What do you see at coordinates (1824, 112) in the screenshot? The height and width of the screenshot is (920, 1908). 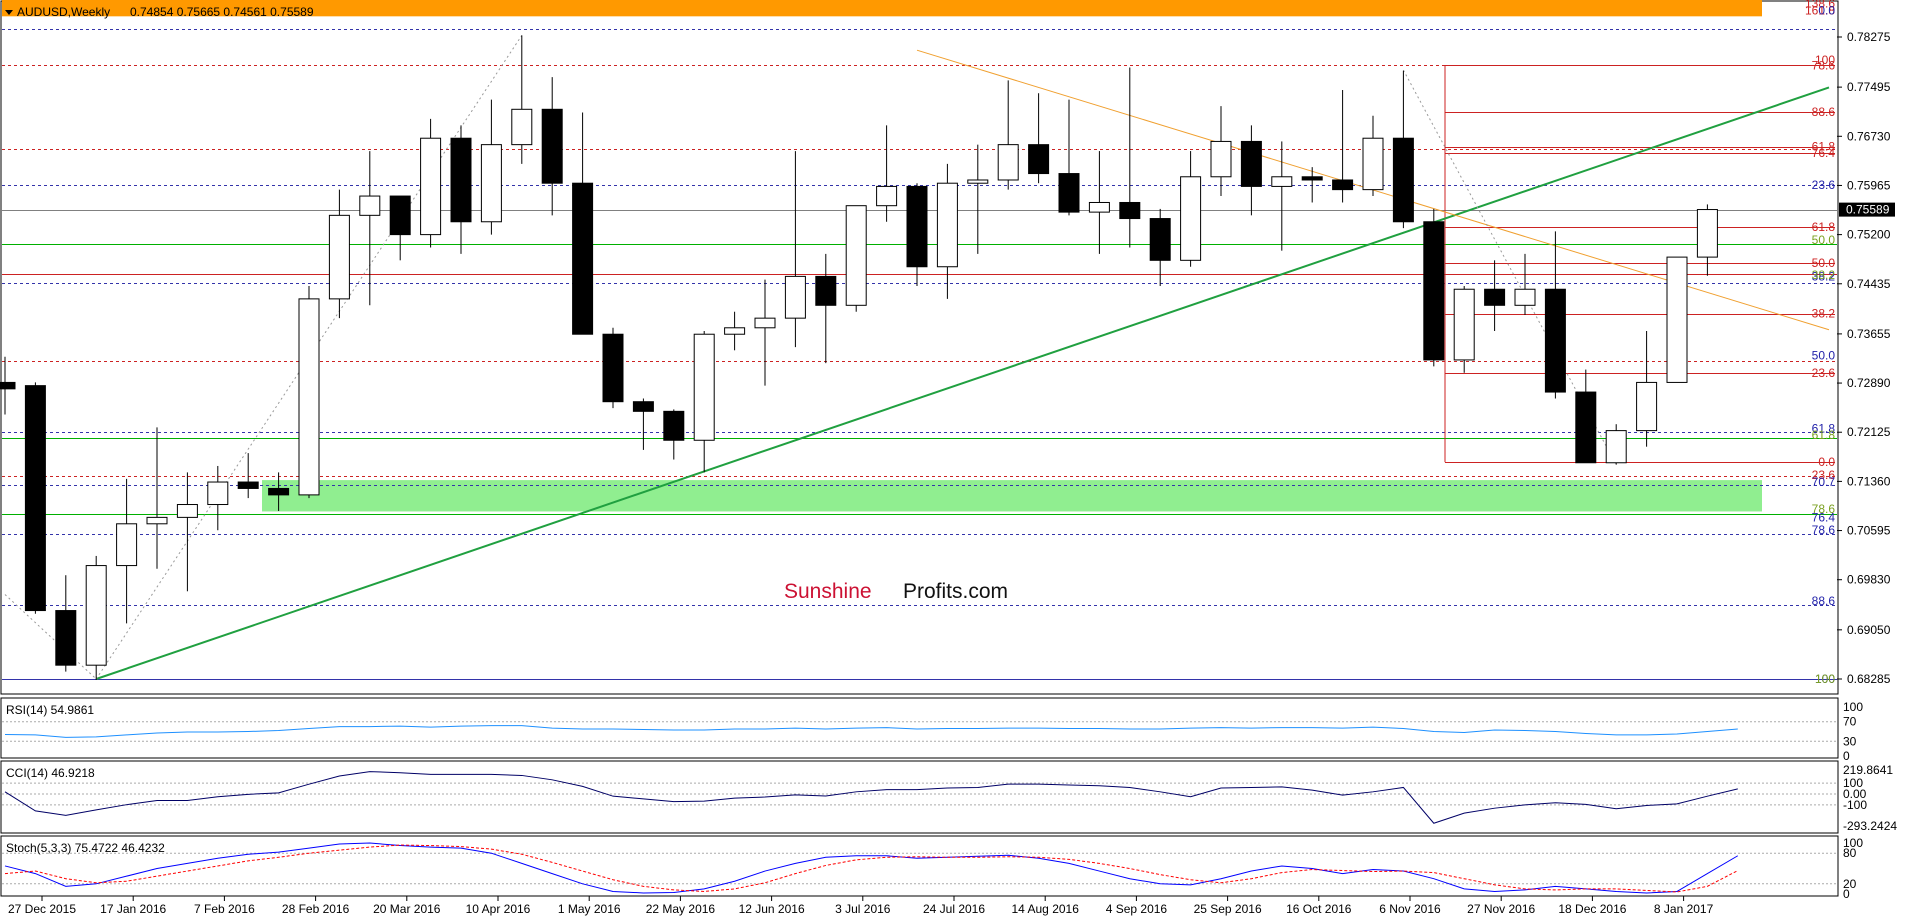 I see `fib-red-label-4: 88.6` at bounding box center [1824, 112].